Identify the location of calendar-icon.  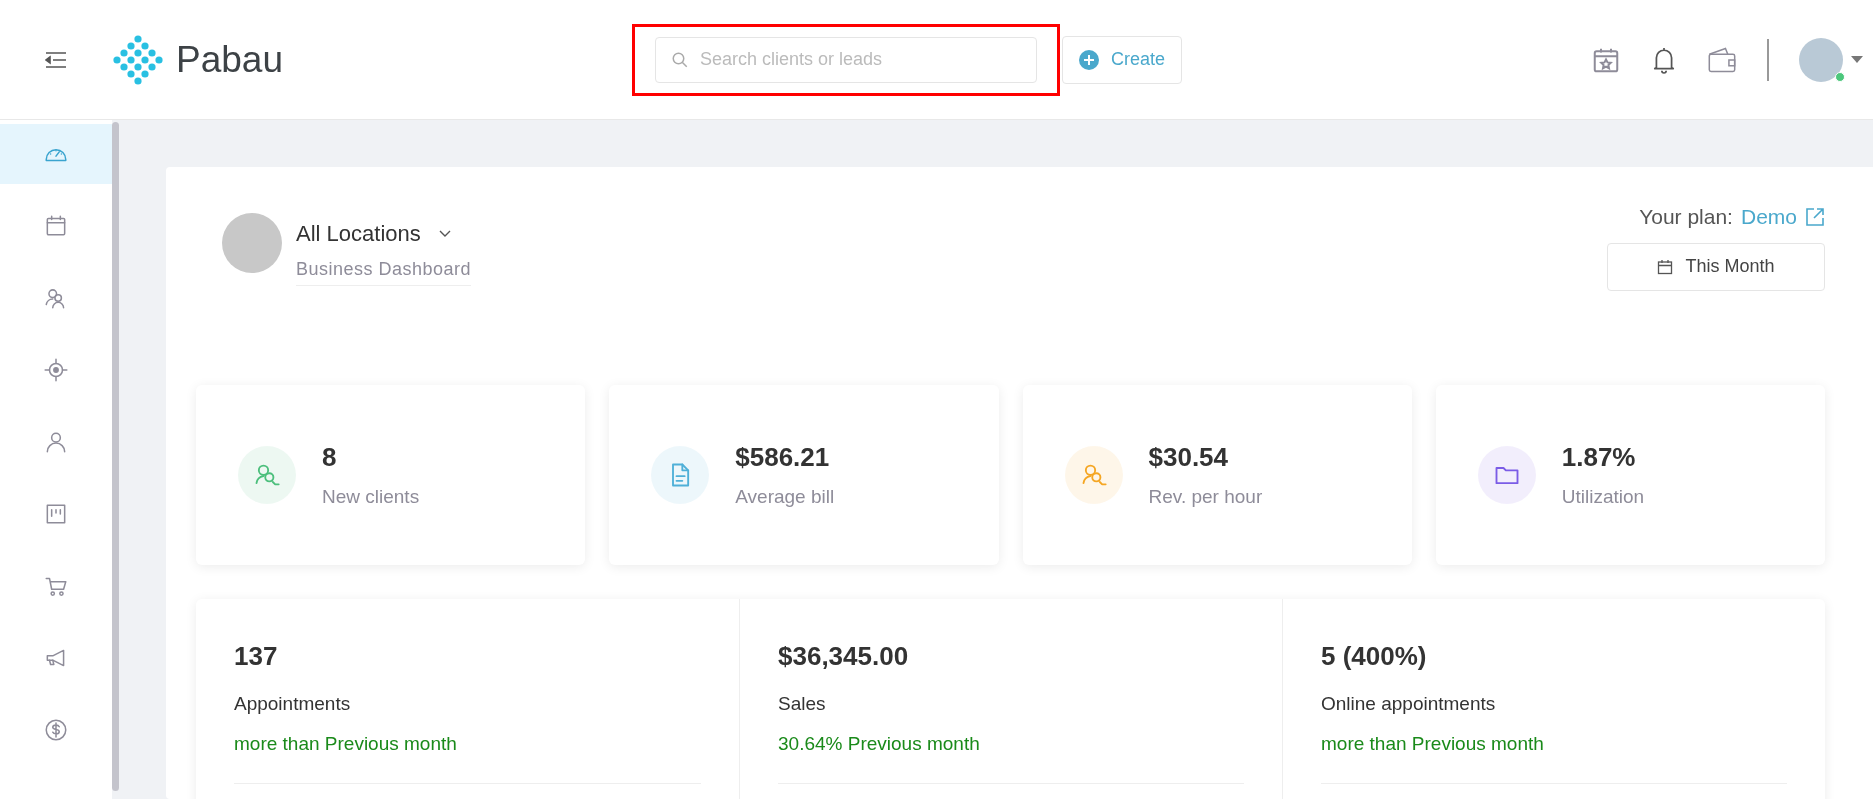
(1665, 266).